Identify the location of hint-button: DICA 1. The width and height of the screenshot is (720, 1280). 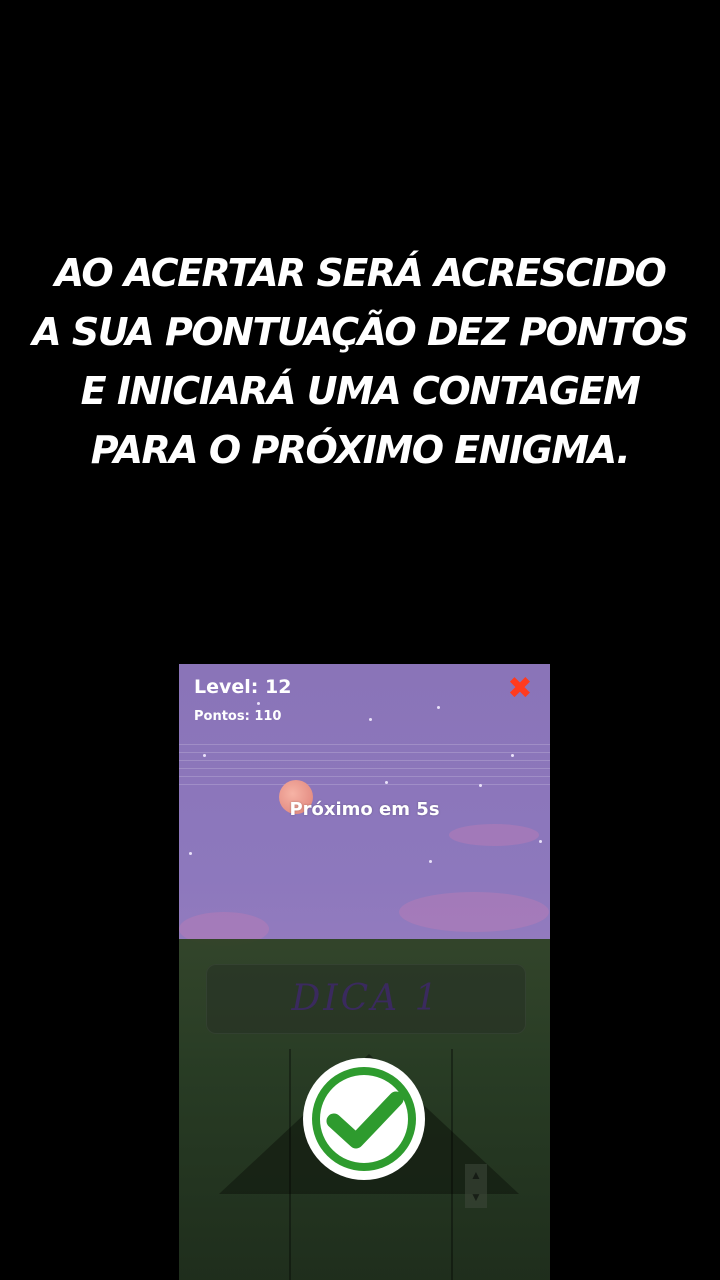
(366, 999).